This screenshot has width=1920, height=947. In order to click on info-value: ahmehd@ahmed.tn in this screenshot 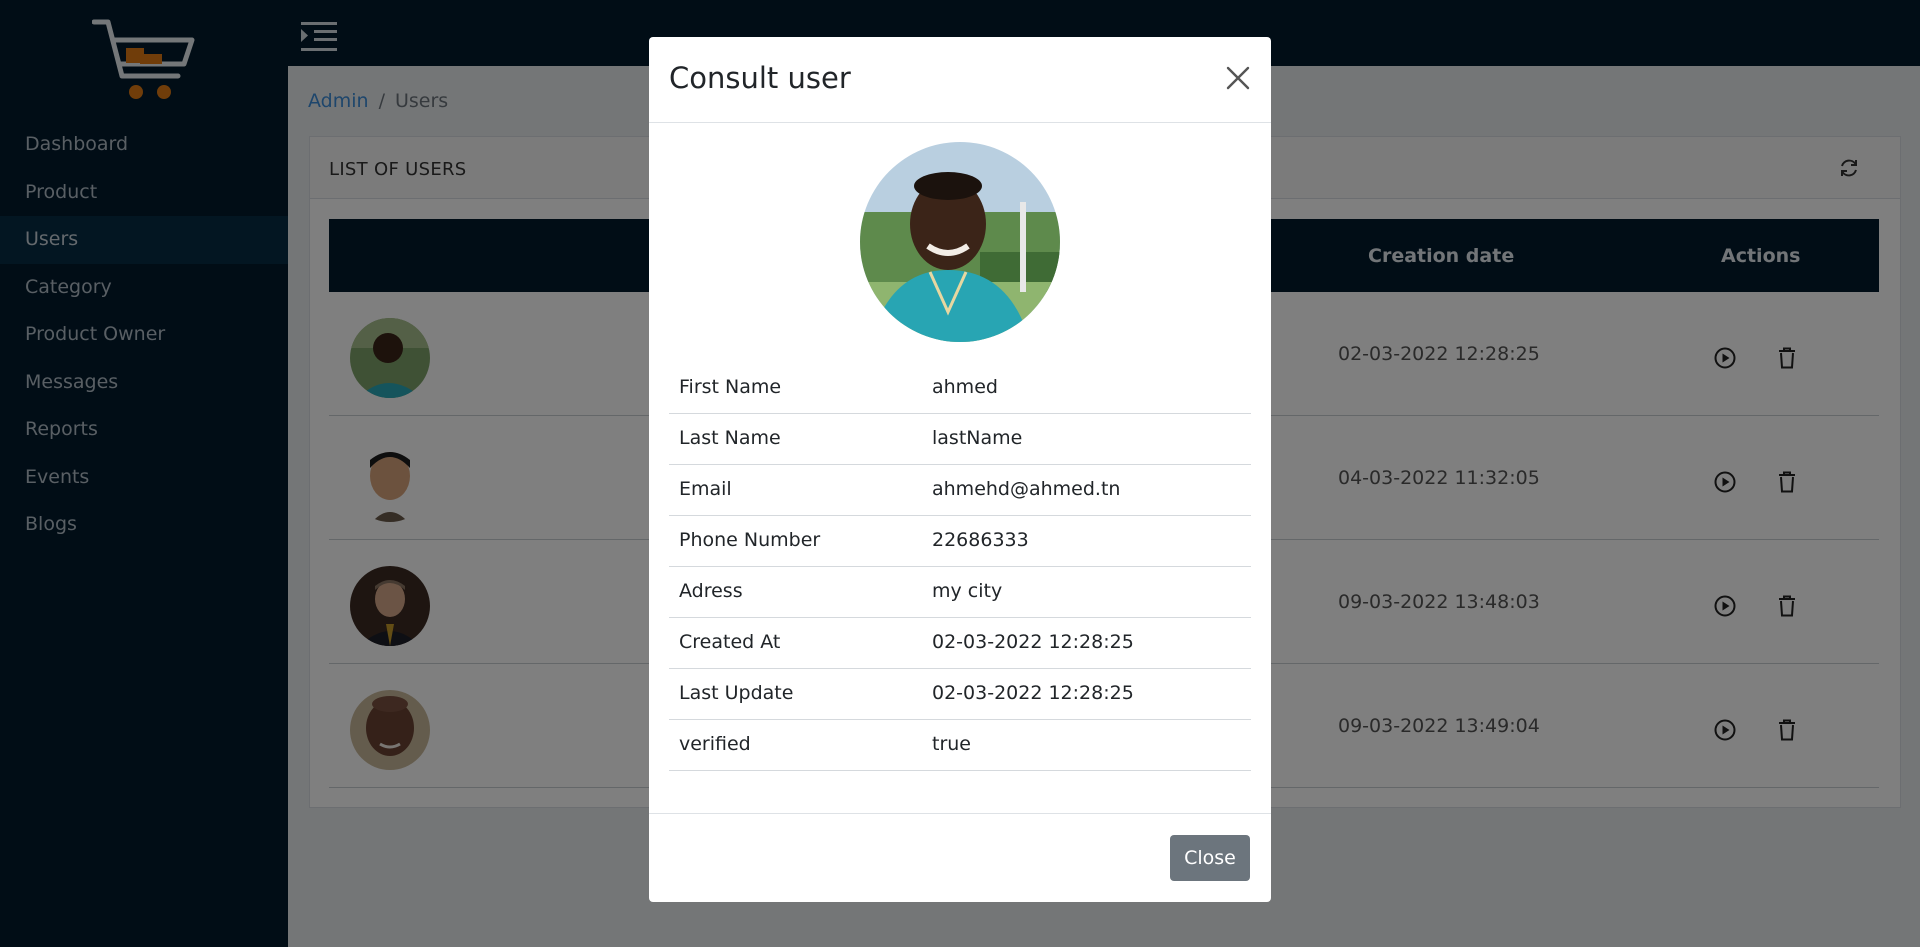, I will do `click(1026, 489)`.